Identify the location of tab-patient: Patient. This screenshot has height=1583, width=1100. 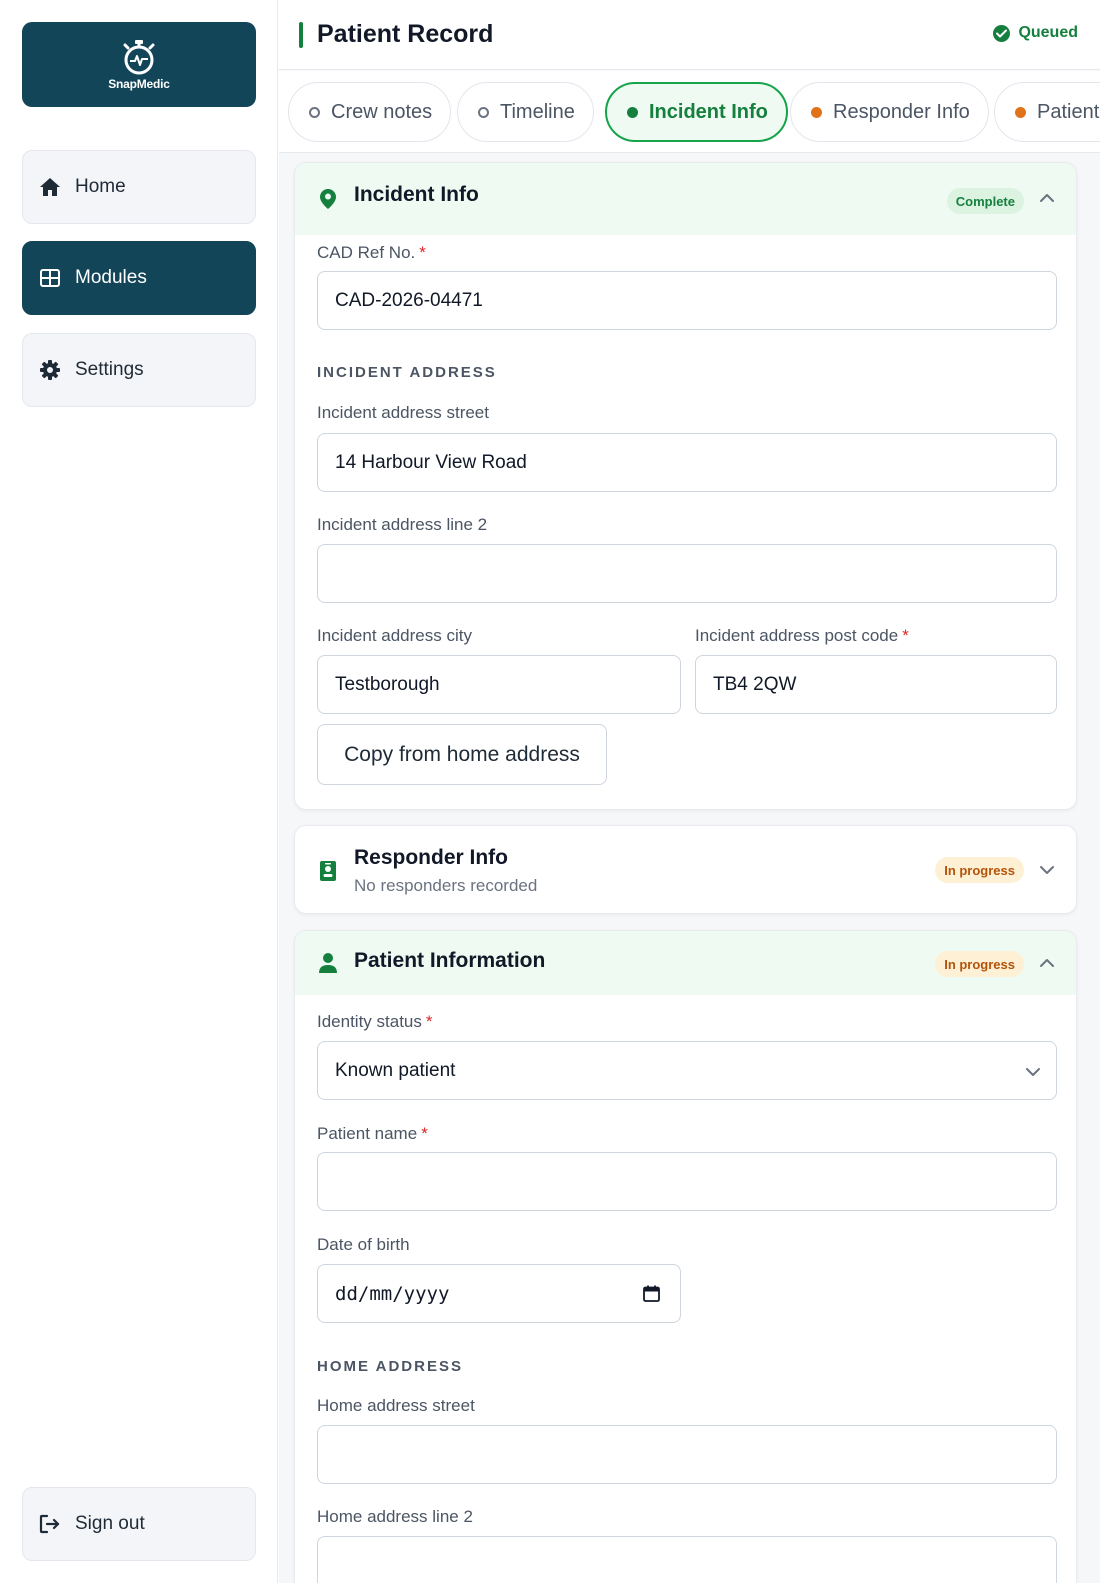
(1047, 112).